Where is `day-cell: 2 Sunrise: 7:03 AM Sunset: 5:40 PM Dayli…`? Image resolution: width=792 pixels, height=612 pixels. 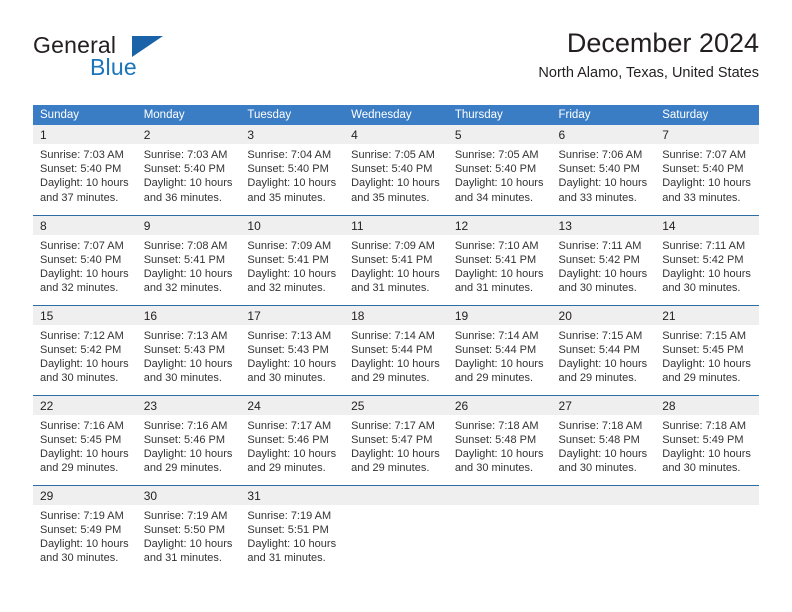
day-cell: 2 Sunrise: 7:03 AM Sunset: 5:40 PM Dayli… is located at coordinates (188, 170).